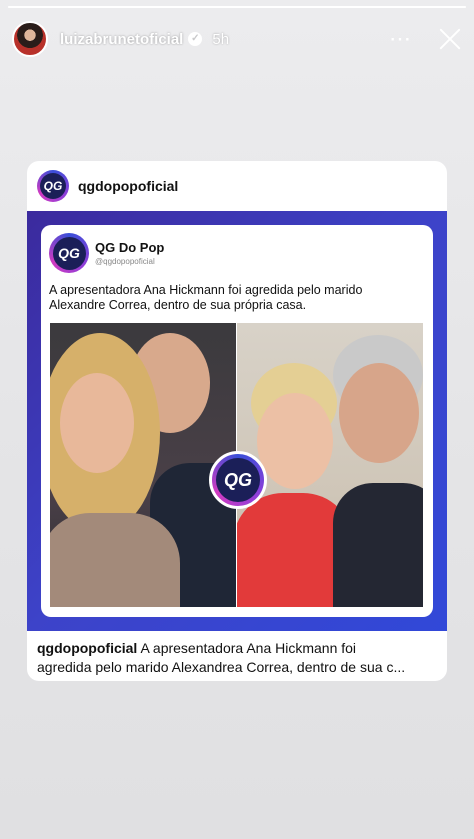  What do you see at coordinates (400, 39) in the screenshot?
I see `more-options-icon: ⋯` at bounding box center [400, 39].